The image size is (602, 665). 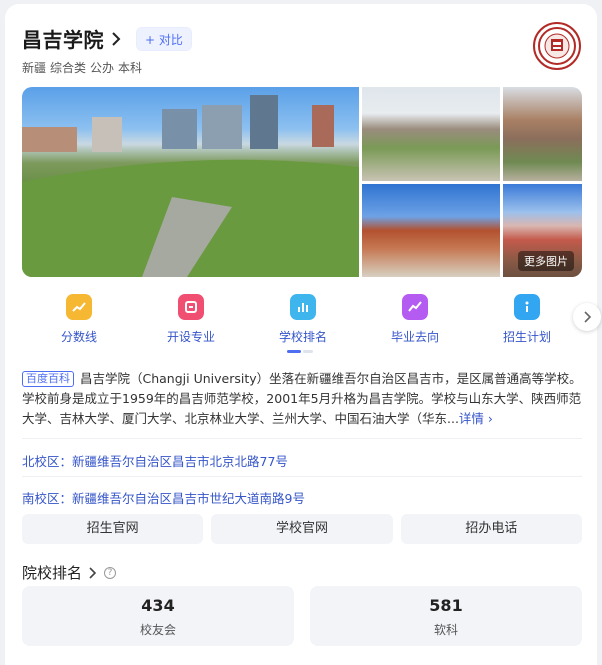 I want to click on campus-south: 南校区：新疆维吾尔自治区昌吉市世纪大道南路9号, so click(x=163, y=497).